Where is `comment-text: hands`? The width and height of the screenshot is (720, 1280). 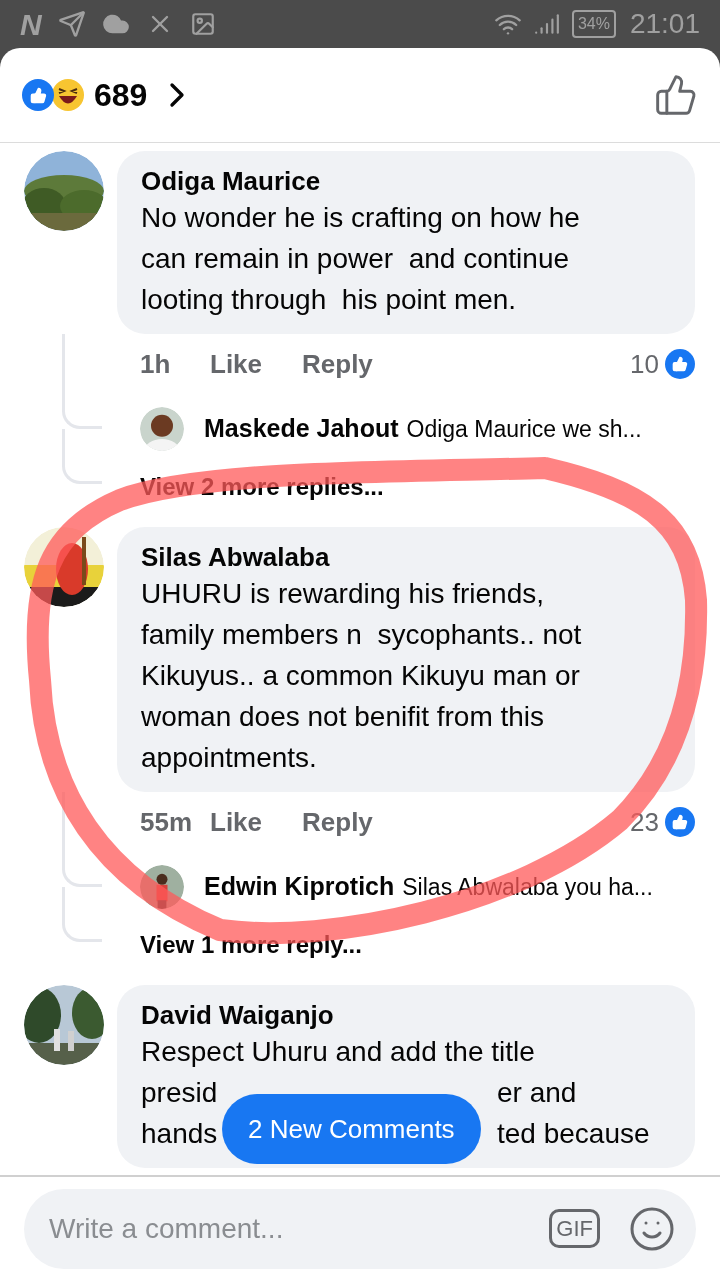
comment-text: hands is located at coordinates (179, 1133).